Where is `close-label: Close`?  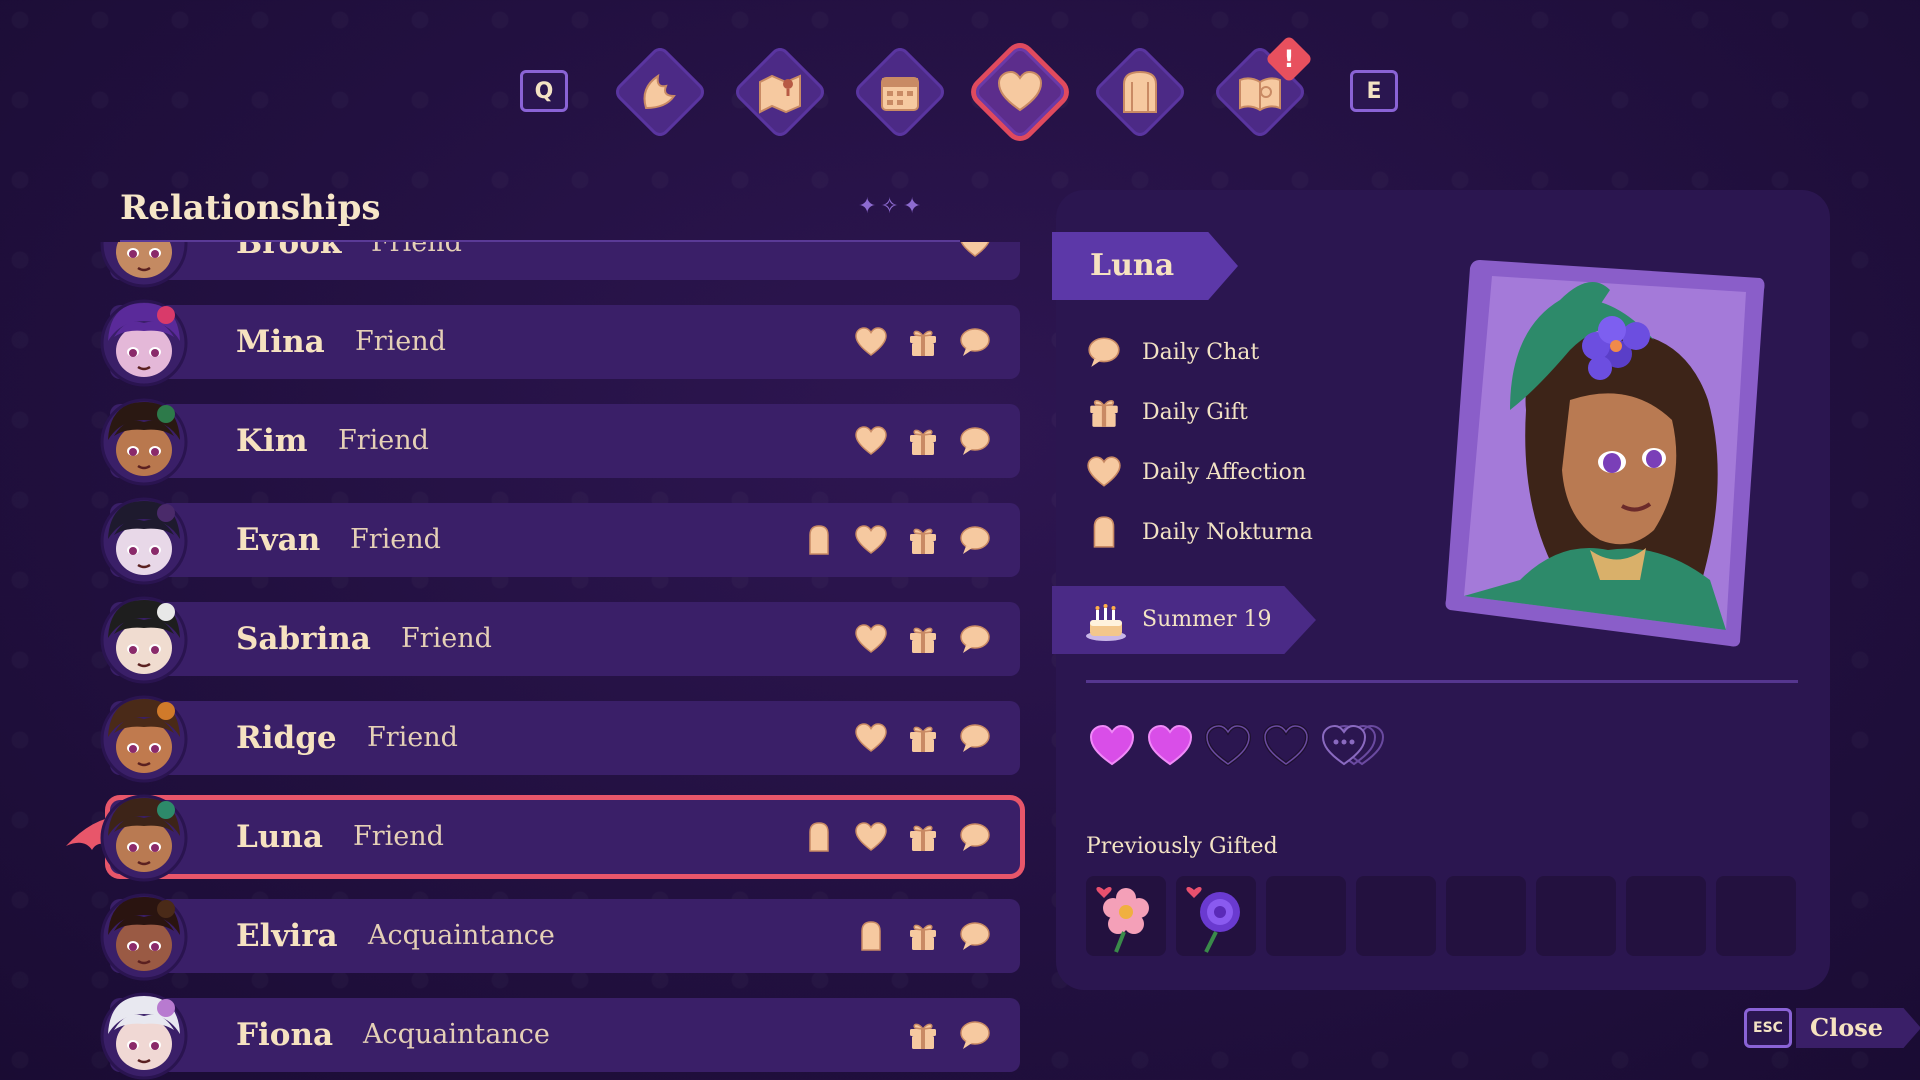 close-label: Close is located at coordinates (1858, 1028).